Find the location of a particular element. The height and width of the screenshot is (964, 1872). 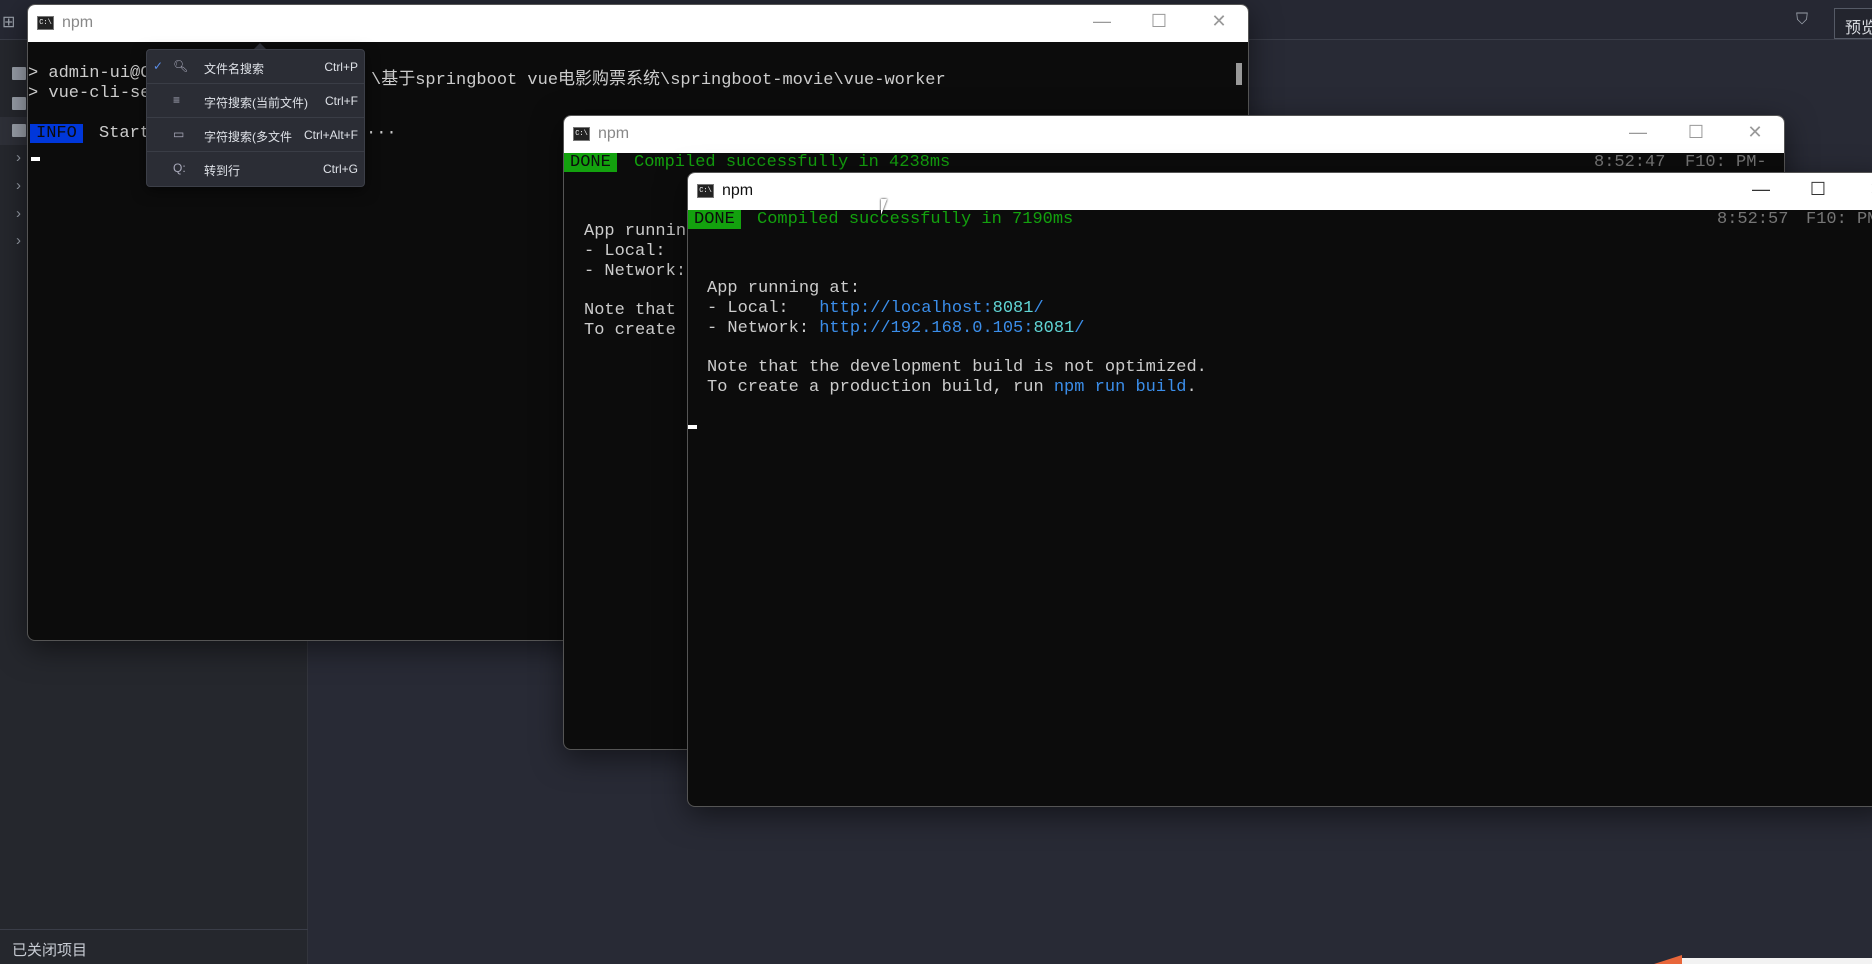

scrollbar is located at coordinates (1239, 74).